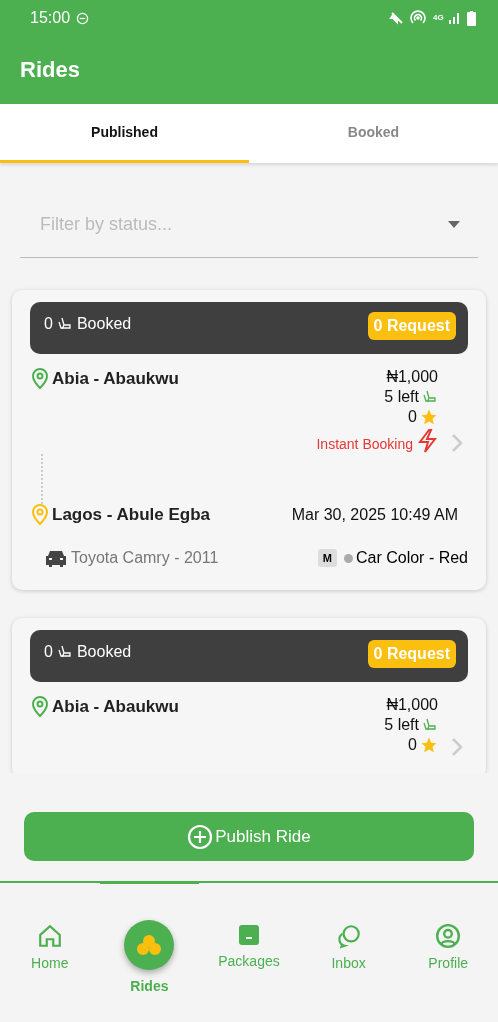  I want to click on color-dot, so click(348, 558).